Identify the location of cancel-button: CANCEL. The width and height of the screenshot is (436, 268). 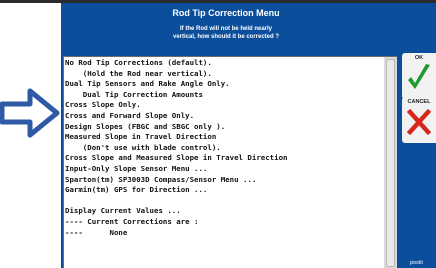
(419, 120).